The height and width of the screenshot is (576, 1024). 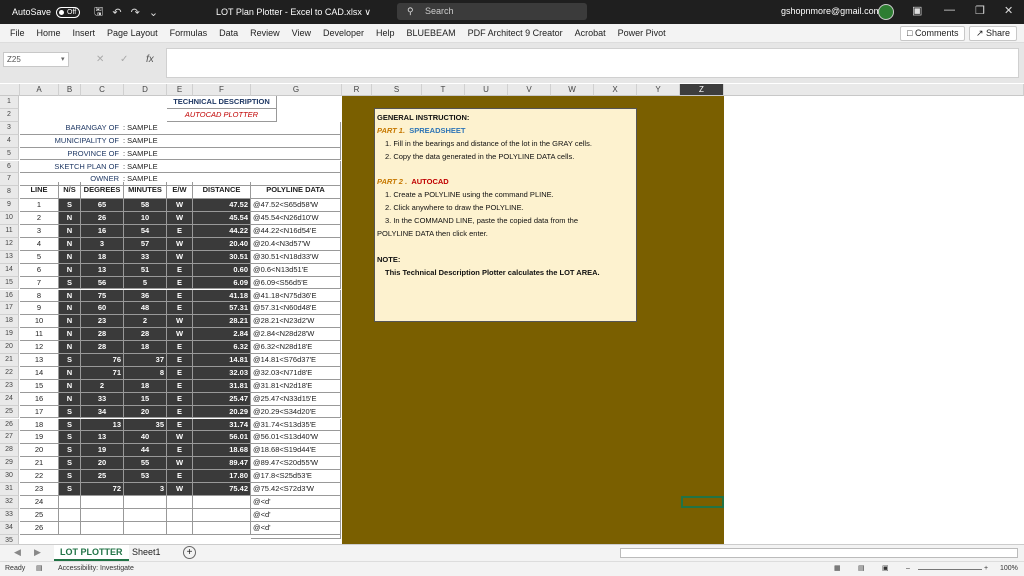 I want to click on table-cell: 2.84, so click(x=222, y=335).